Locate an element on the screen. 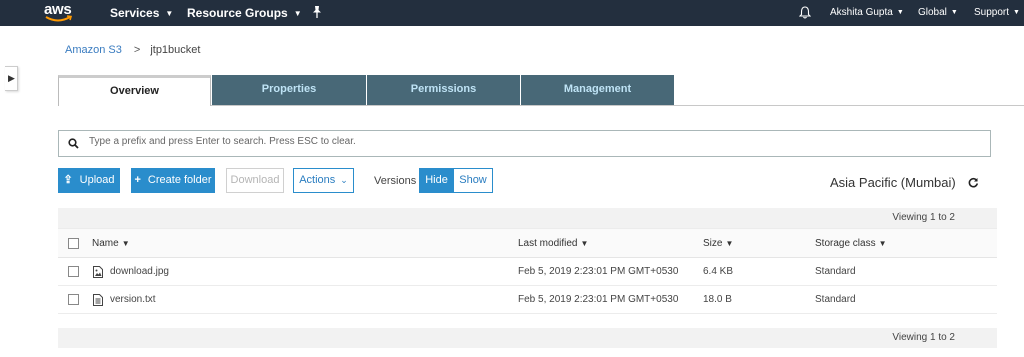  column-header-last-modified: Last modified ▼ is located at coordinates (553, 243).